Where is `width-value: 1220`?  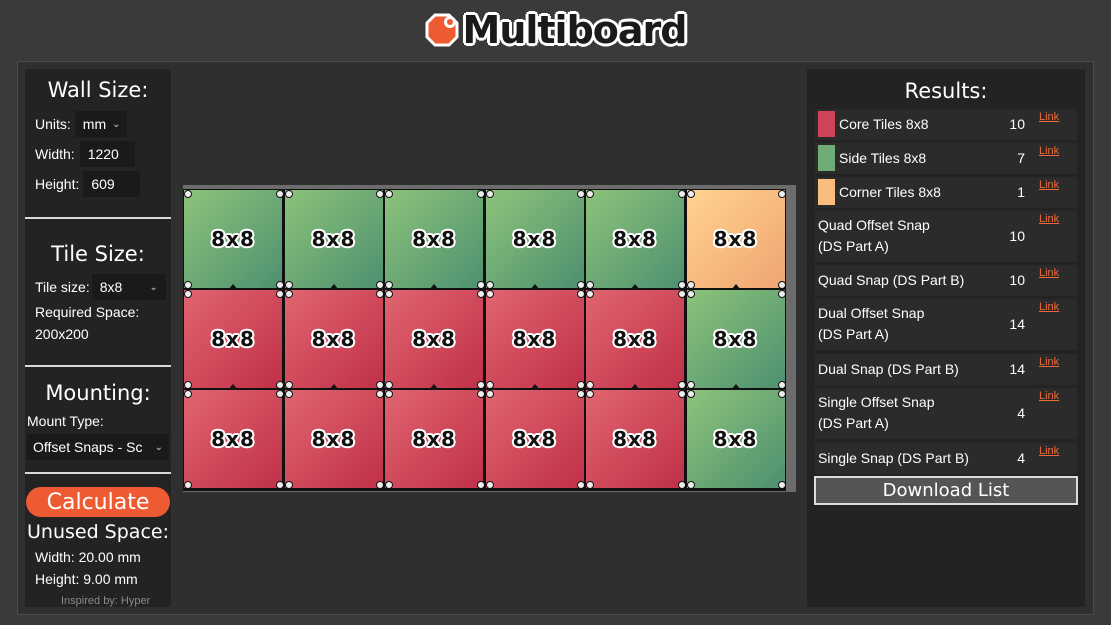 width-value: 1220 is located at coordinates (103, 154).